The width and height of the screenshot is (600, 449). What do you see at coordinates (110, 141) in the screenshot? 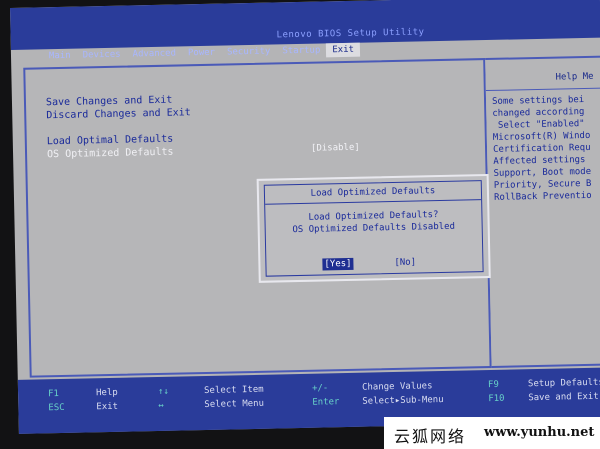
I see `load-optimal-defaults-item: Load Optimal Defaults` at bounding box center [110, 141].